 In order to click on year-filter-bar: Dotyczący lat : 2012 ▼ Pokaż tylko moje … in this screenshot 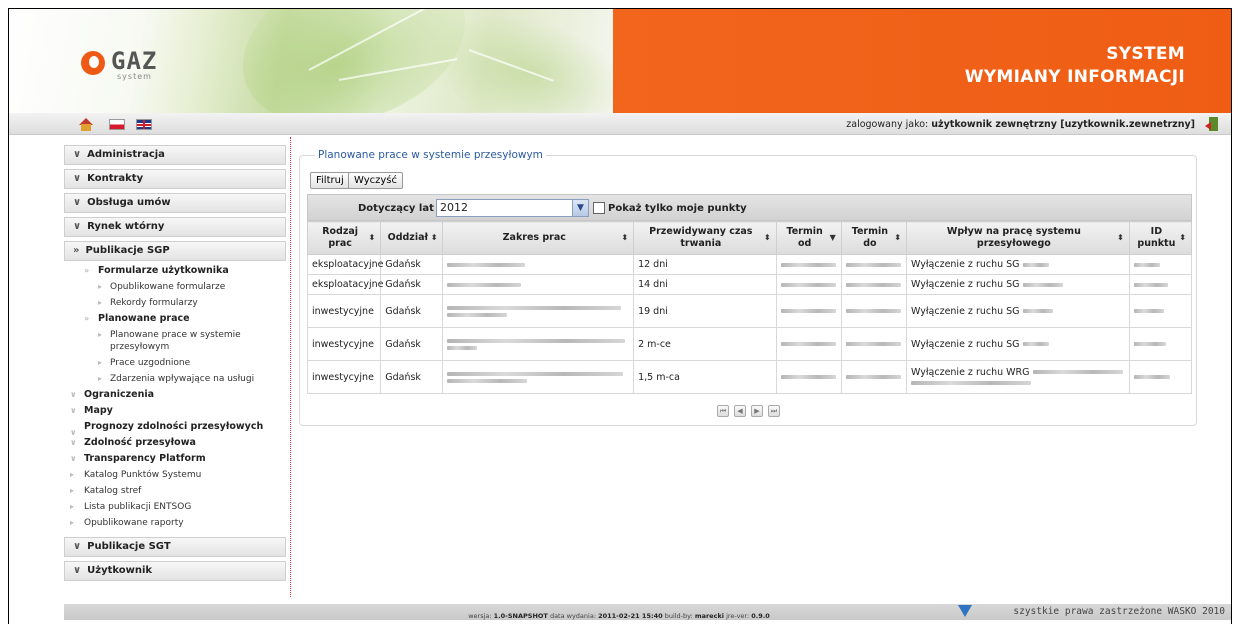, I will do `click(749, 207)`.